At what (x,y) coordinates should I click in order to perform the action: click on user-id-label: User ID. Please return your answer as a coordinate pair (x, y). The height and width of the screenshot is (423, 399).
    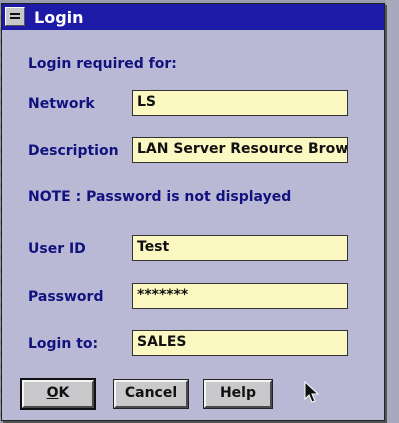
    Looking at the image, I should click on (57, 249).